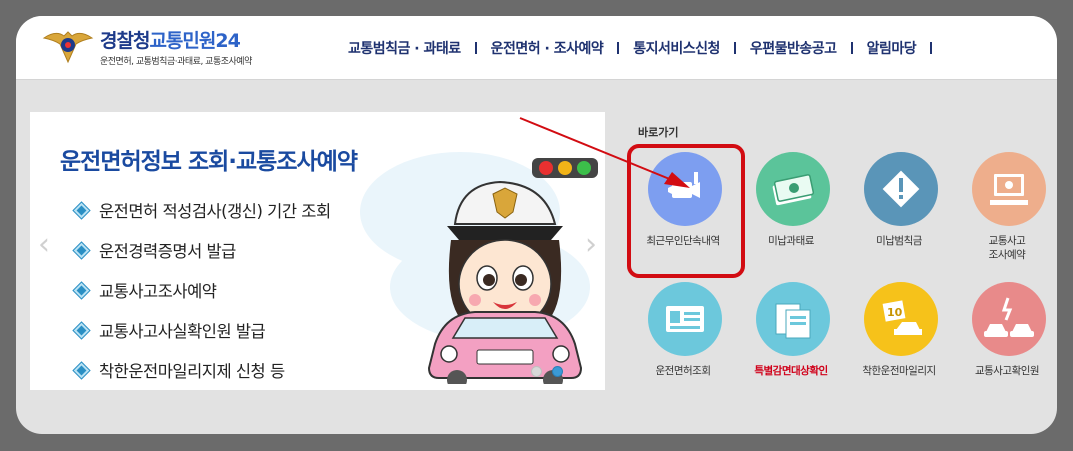 The height and width of the screenshot is (451, 1073). What do you see at coordinates (44, 245) in the screenshot?
I see `prev-slide-button: ‹` at bounding box center [44, 245].